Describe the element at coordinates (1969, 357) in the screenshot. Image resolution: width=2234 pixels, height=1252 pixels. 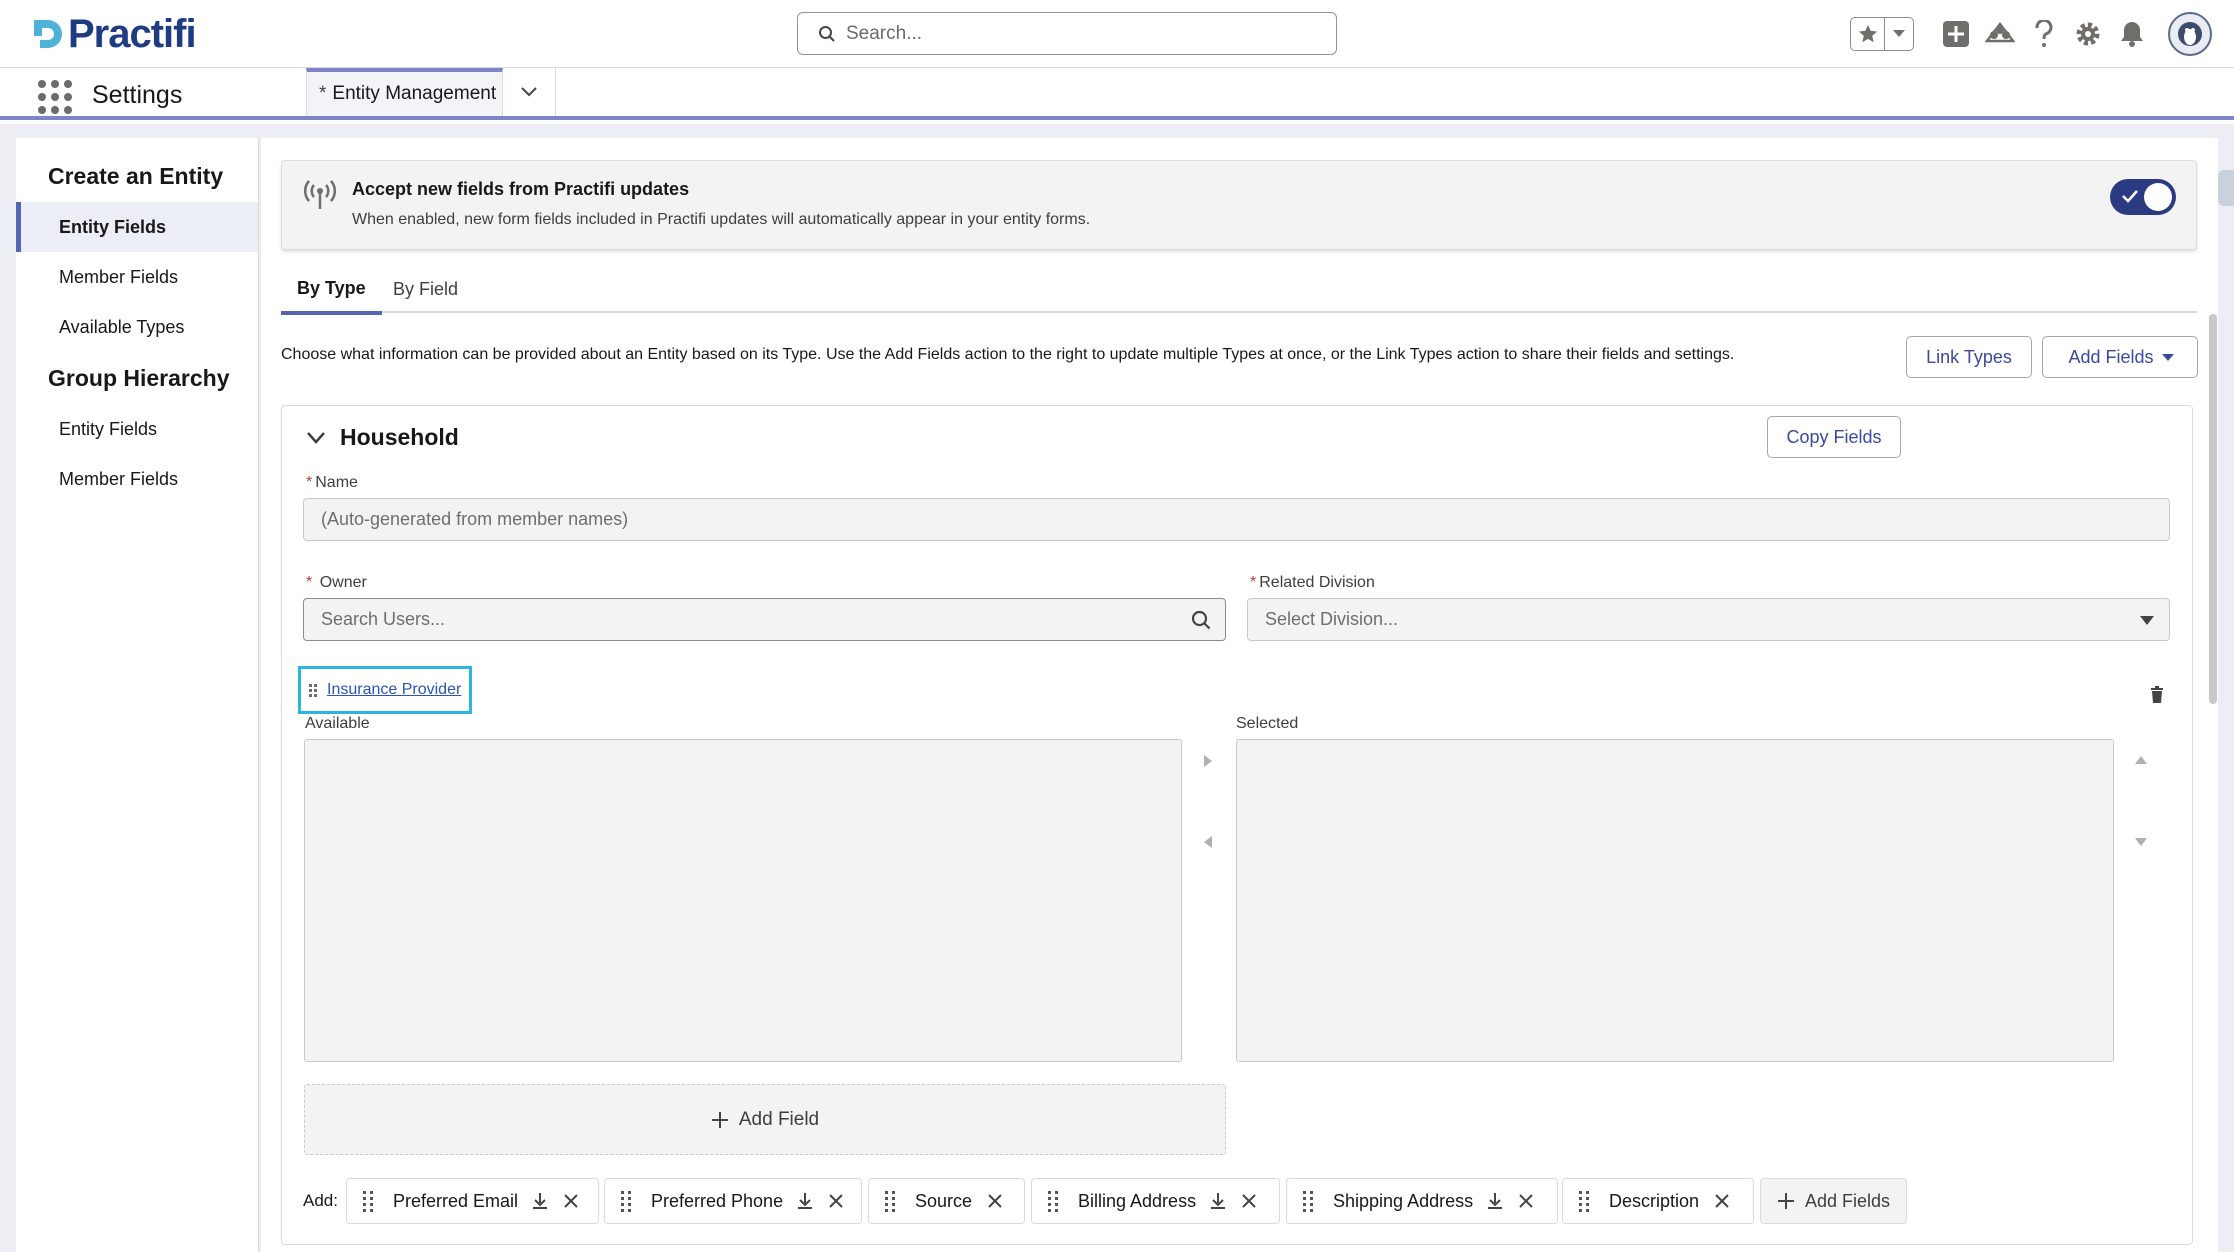
I see `link-types-button: Link Types` at that location.